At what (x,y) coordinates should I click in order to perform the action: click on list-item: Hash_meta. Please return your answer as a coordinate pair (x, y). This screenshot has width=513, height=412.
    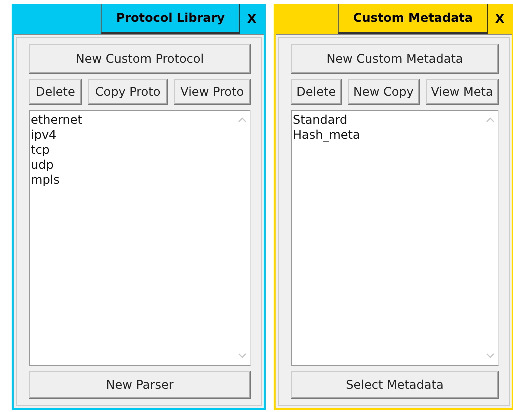
    Looking at the image, I should click on (387, 135).